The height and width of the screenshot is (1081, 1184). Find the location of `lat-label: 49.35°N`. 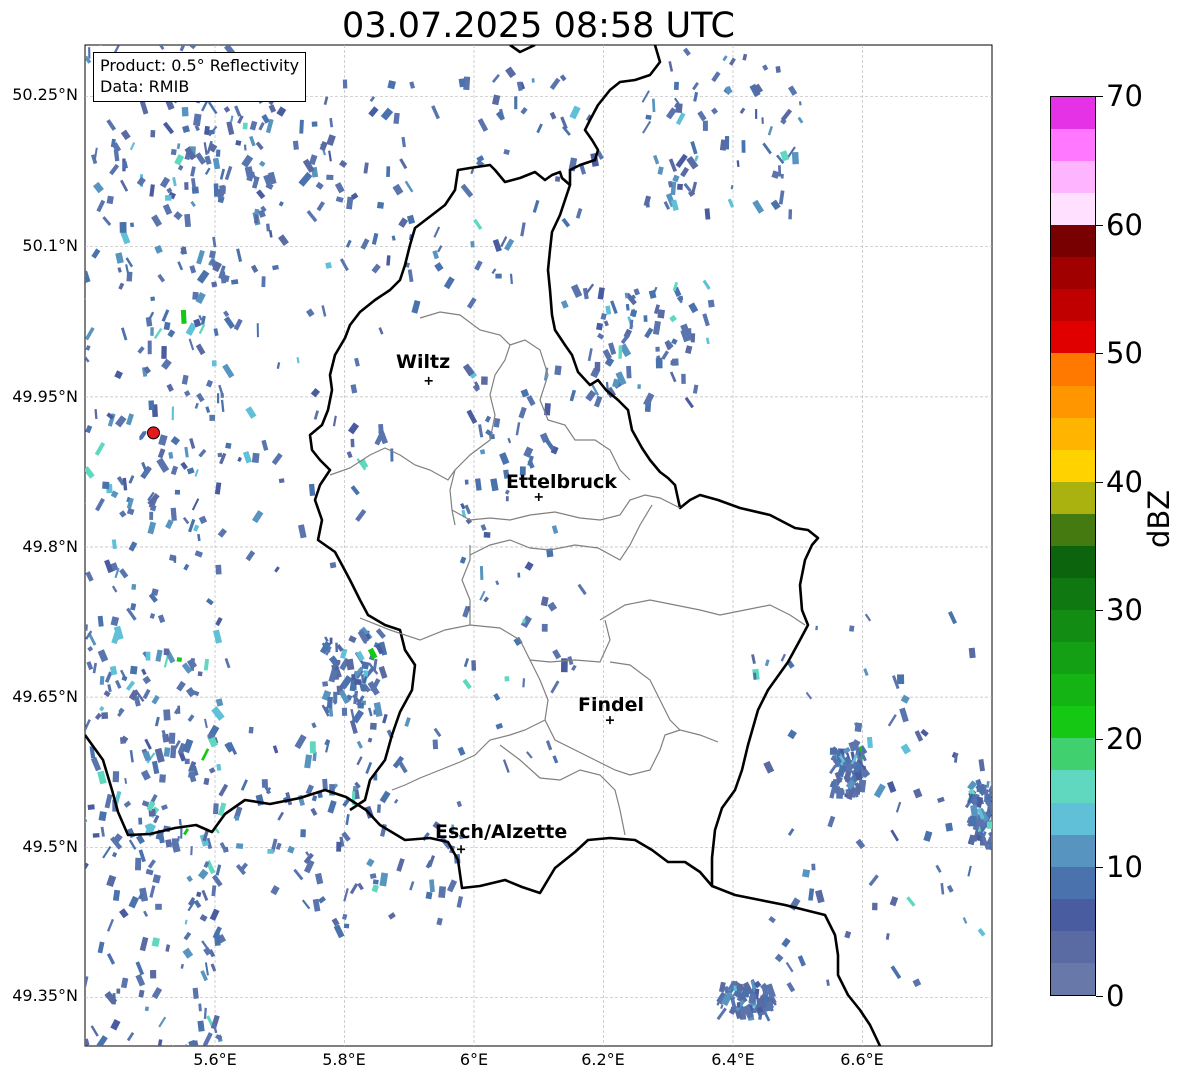

lat-label: 49.35°N is located at coordinates (45, 995).